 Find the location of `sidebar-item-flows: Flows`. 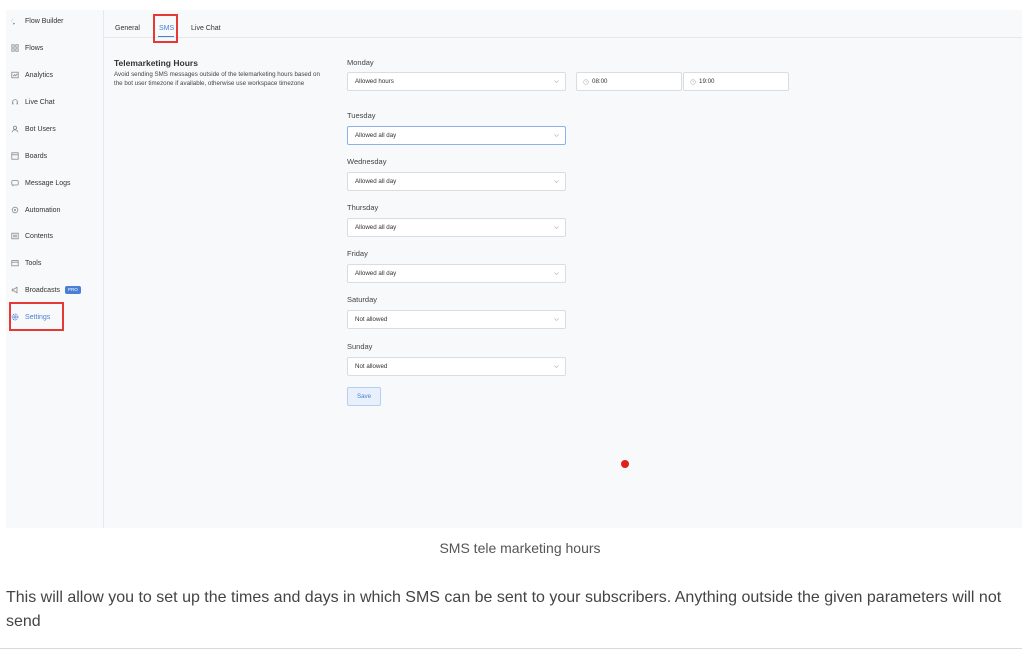

sidebar-item-flows: Flows is located at coordinates (26, 48).